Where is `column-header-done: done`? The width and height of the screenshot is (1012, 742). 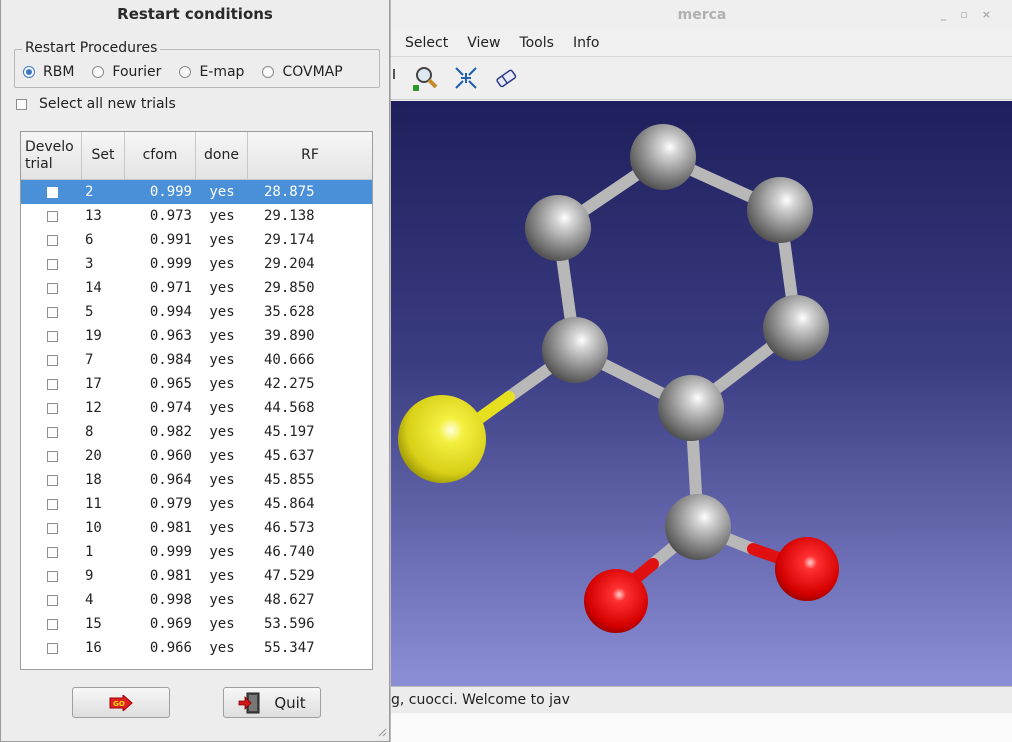 column-header-done: done is located at coordinates (222, 155).